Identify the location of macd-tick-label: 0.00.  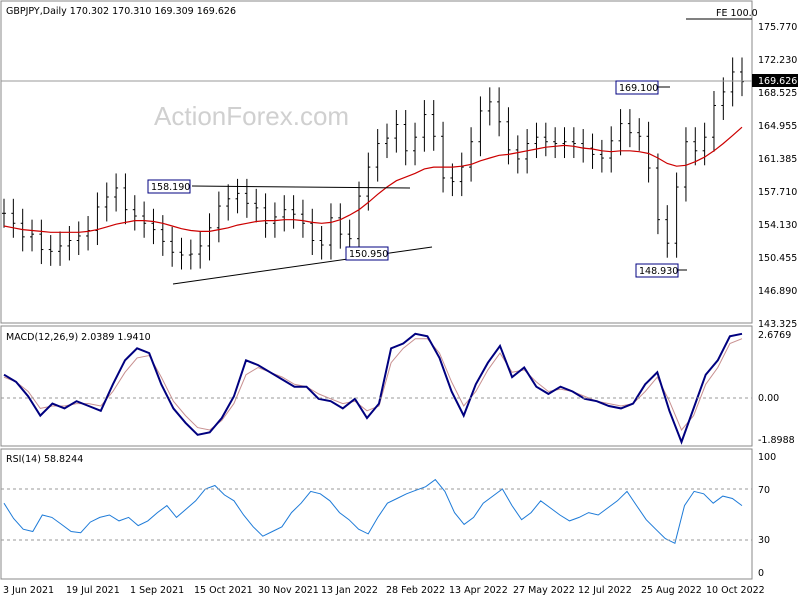
(768, 398).